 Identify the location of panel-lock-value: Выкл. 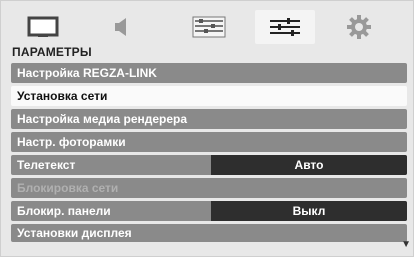
(309, 211).